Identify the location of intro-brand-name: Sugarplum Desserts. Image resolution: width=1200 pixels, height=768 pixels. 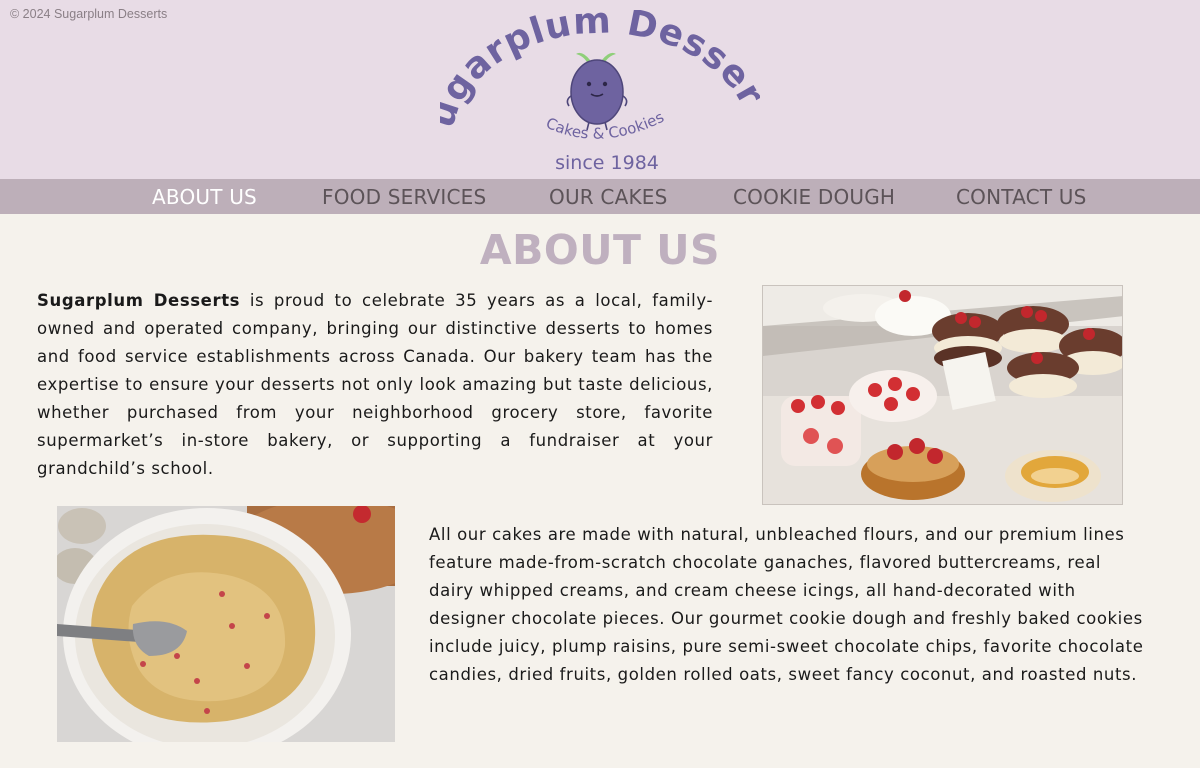
(139, 300).